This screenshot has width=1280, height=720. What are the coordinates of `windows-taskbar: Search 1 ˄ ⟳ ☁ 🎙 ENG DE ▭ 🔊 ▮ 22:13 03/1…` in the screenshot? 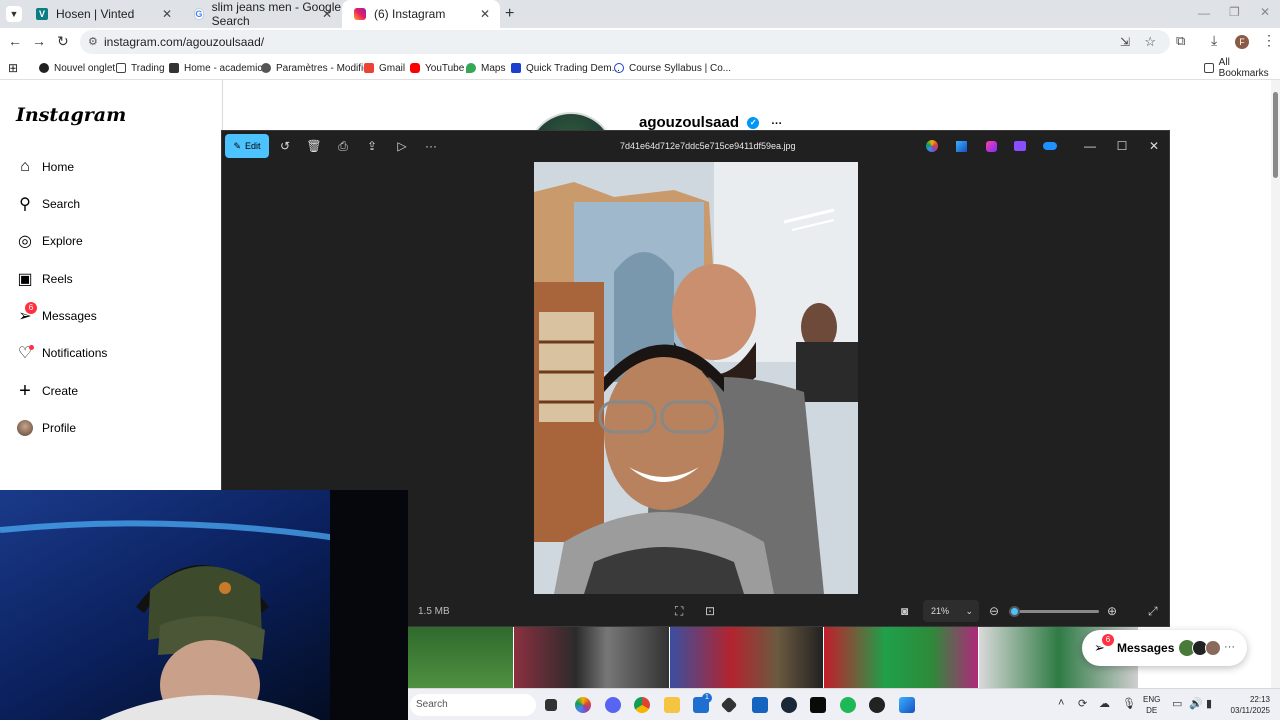 It's located at (844, 704).